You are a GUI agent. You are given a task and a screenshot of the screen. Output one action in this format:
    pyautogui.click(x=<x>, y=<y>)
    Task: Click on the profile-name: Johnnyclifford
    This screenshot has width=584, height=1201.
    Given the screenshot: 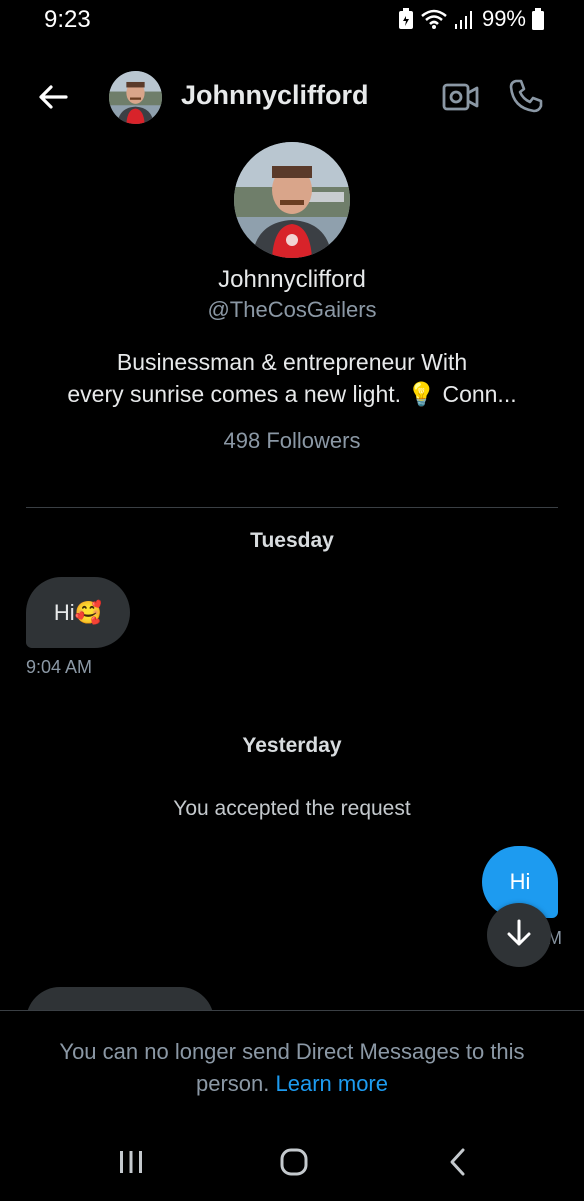 What is the action you would take?
    pyautogui.click(x=292, y=280)
    